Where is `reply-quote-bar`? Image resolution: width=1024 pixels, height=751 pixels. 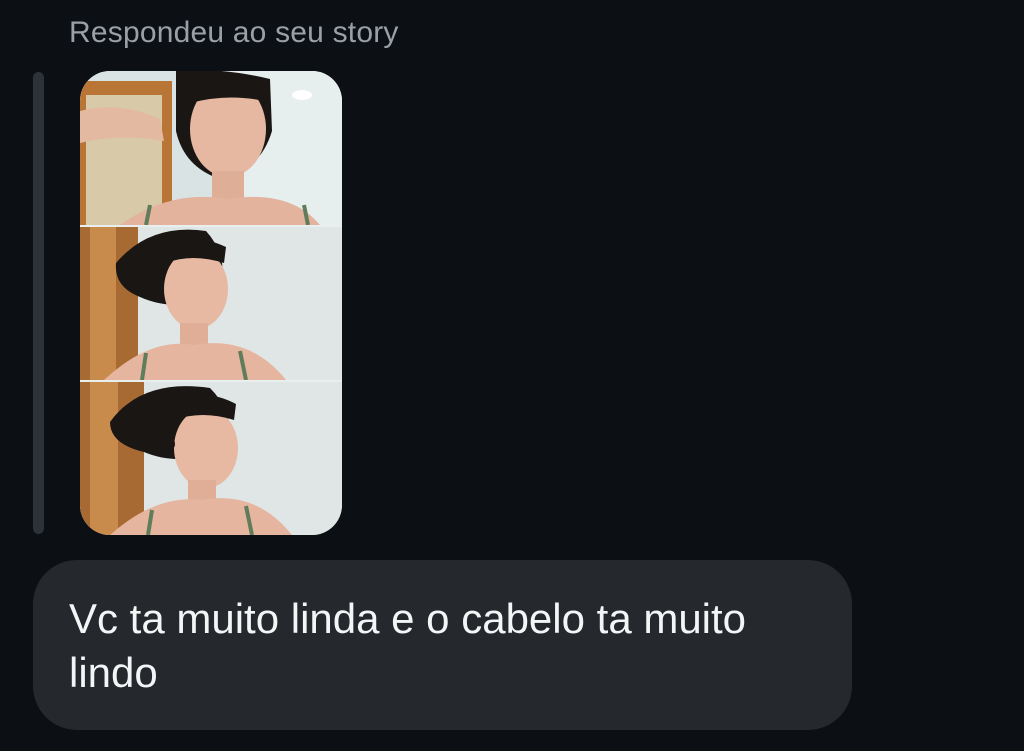
reply-quote-bar is located at coordinates (38, 303).